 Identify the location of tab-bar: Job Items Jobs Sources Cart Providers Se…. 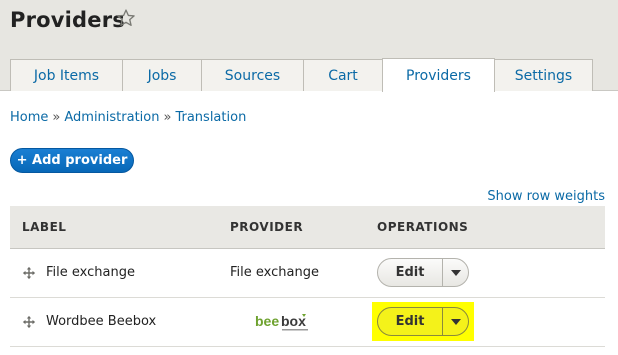
(301, 75).